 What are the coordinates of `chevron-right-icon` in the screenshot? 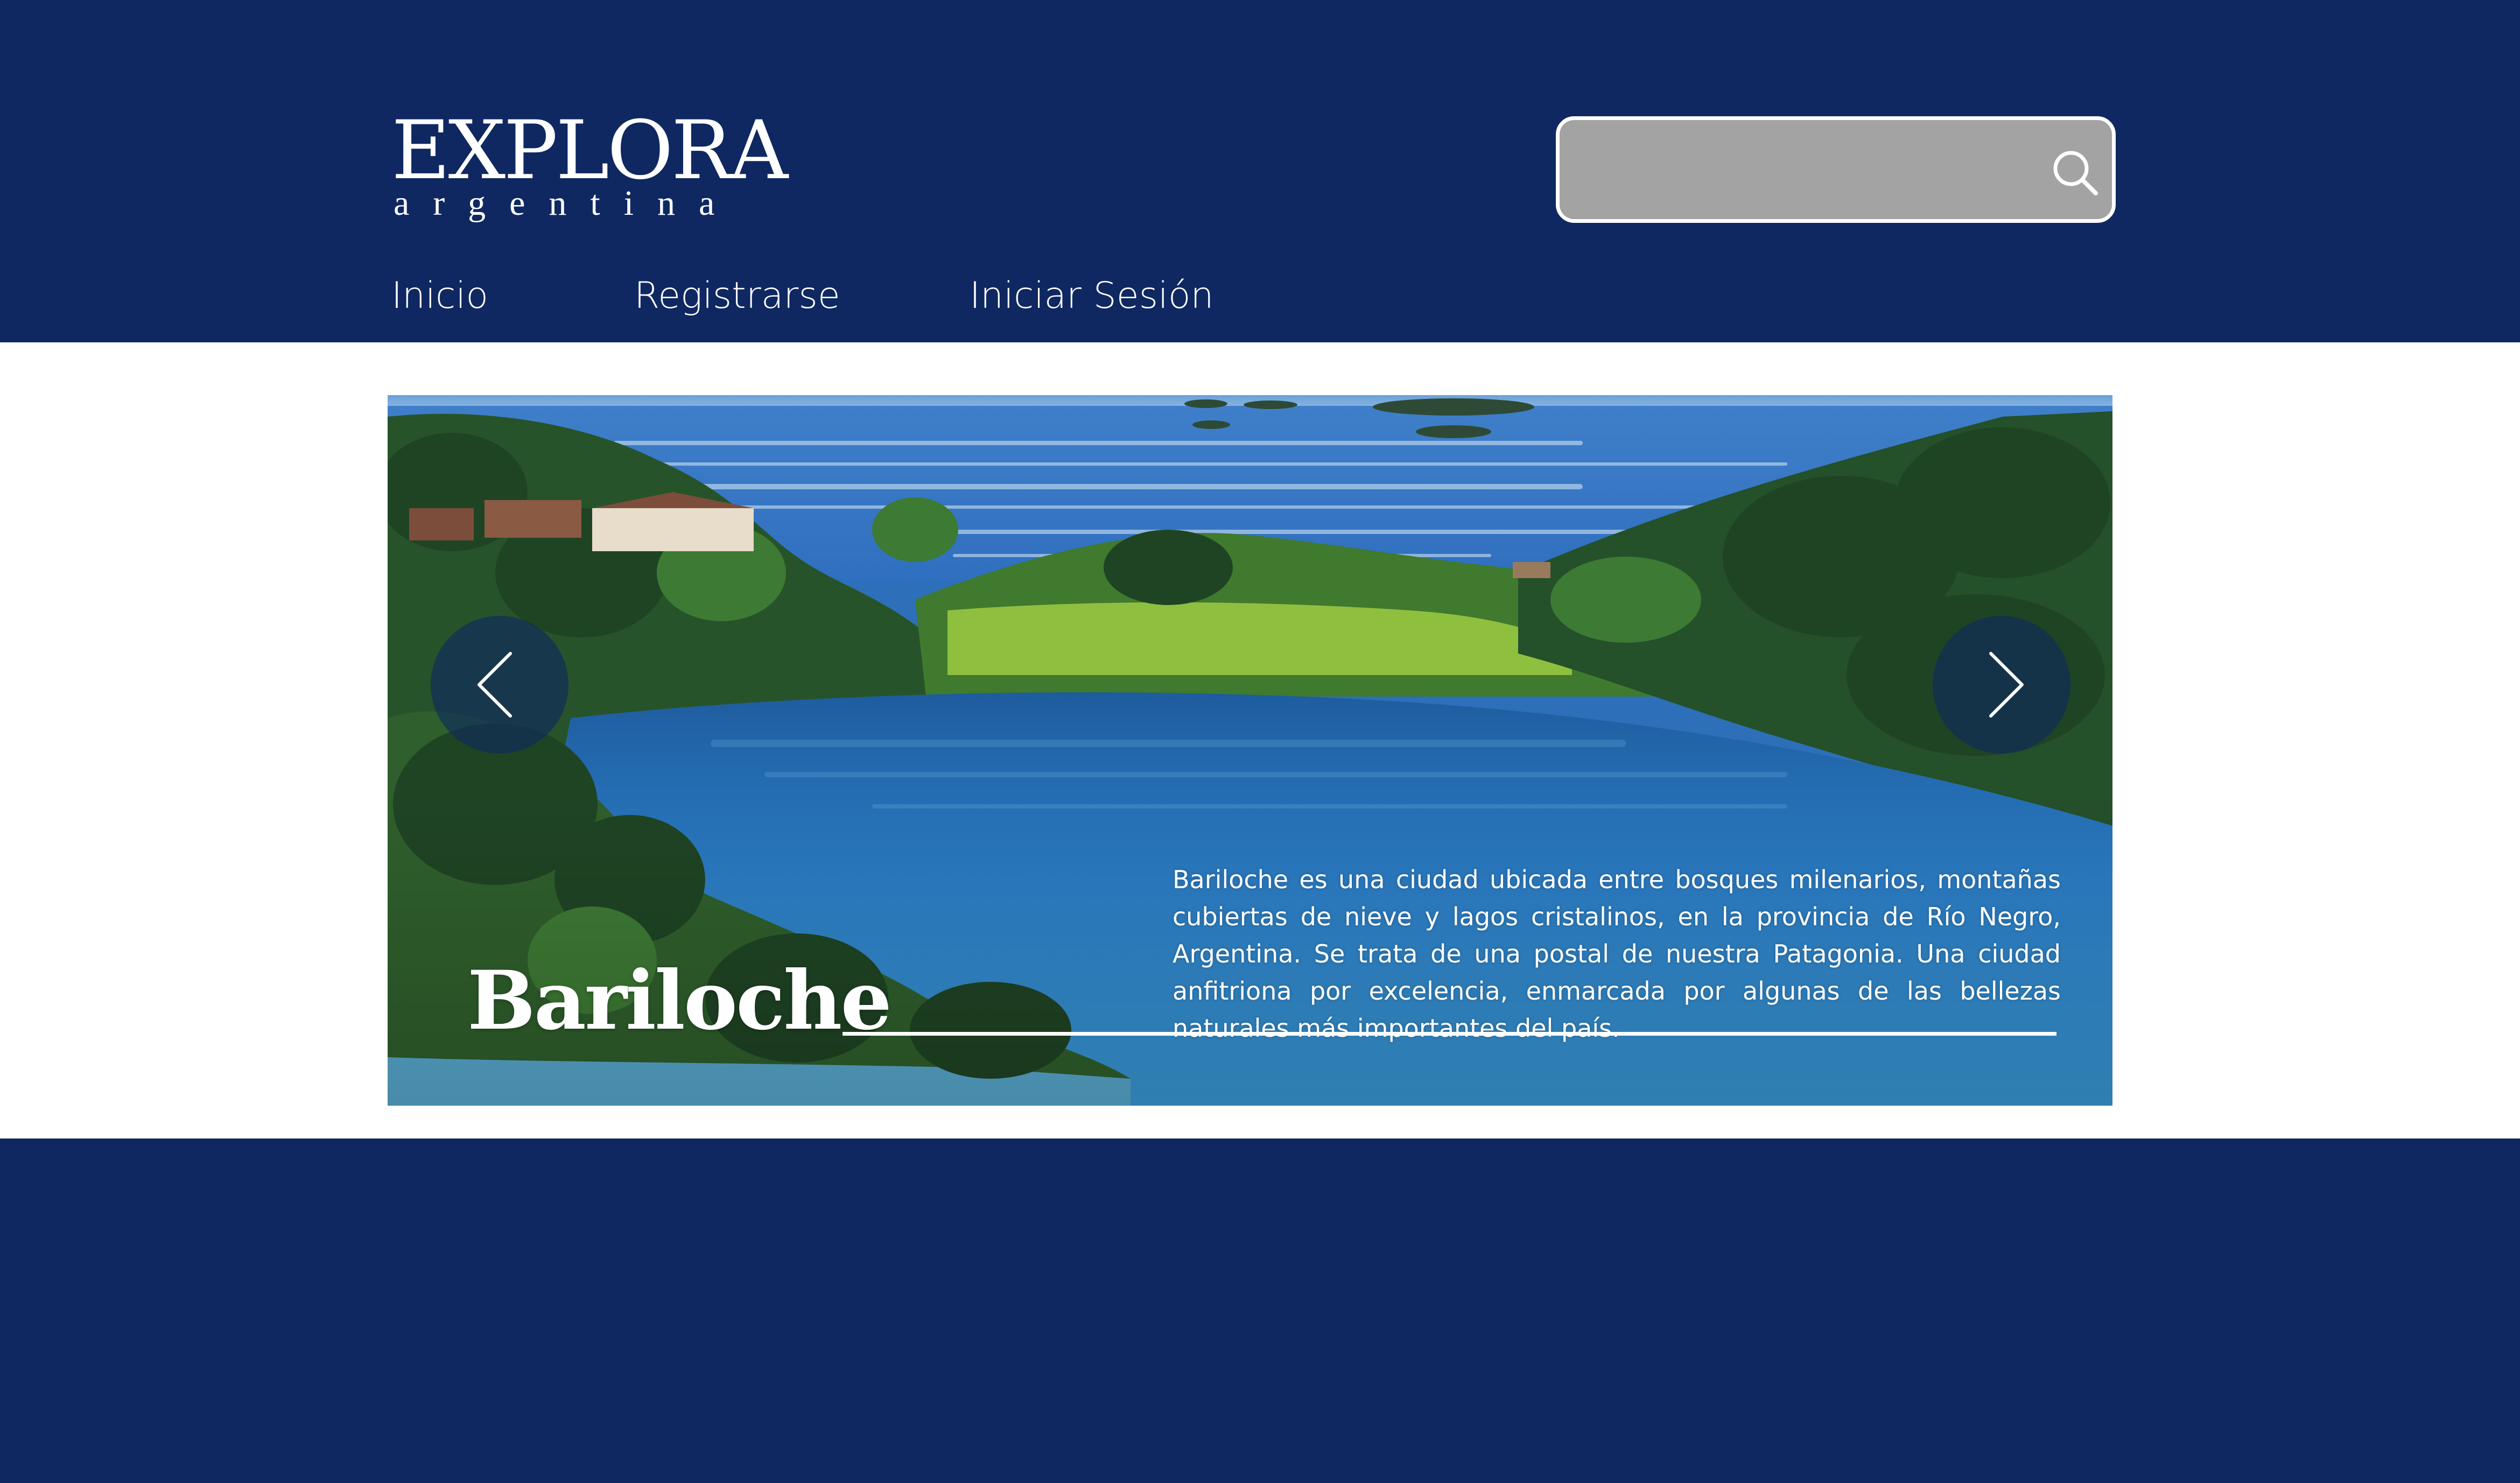 It's located at (2006, 685).